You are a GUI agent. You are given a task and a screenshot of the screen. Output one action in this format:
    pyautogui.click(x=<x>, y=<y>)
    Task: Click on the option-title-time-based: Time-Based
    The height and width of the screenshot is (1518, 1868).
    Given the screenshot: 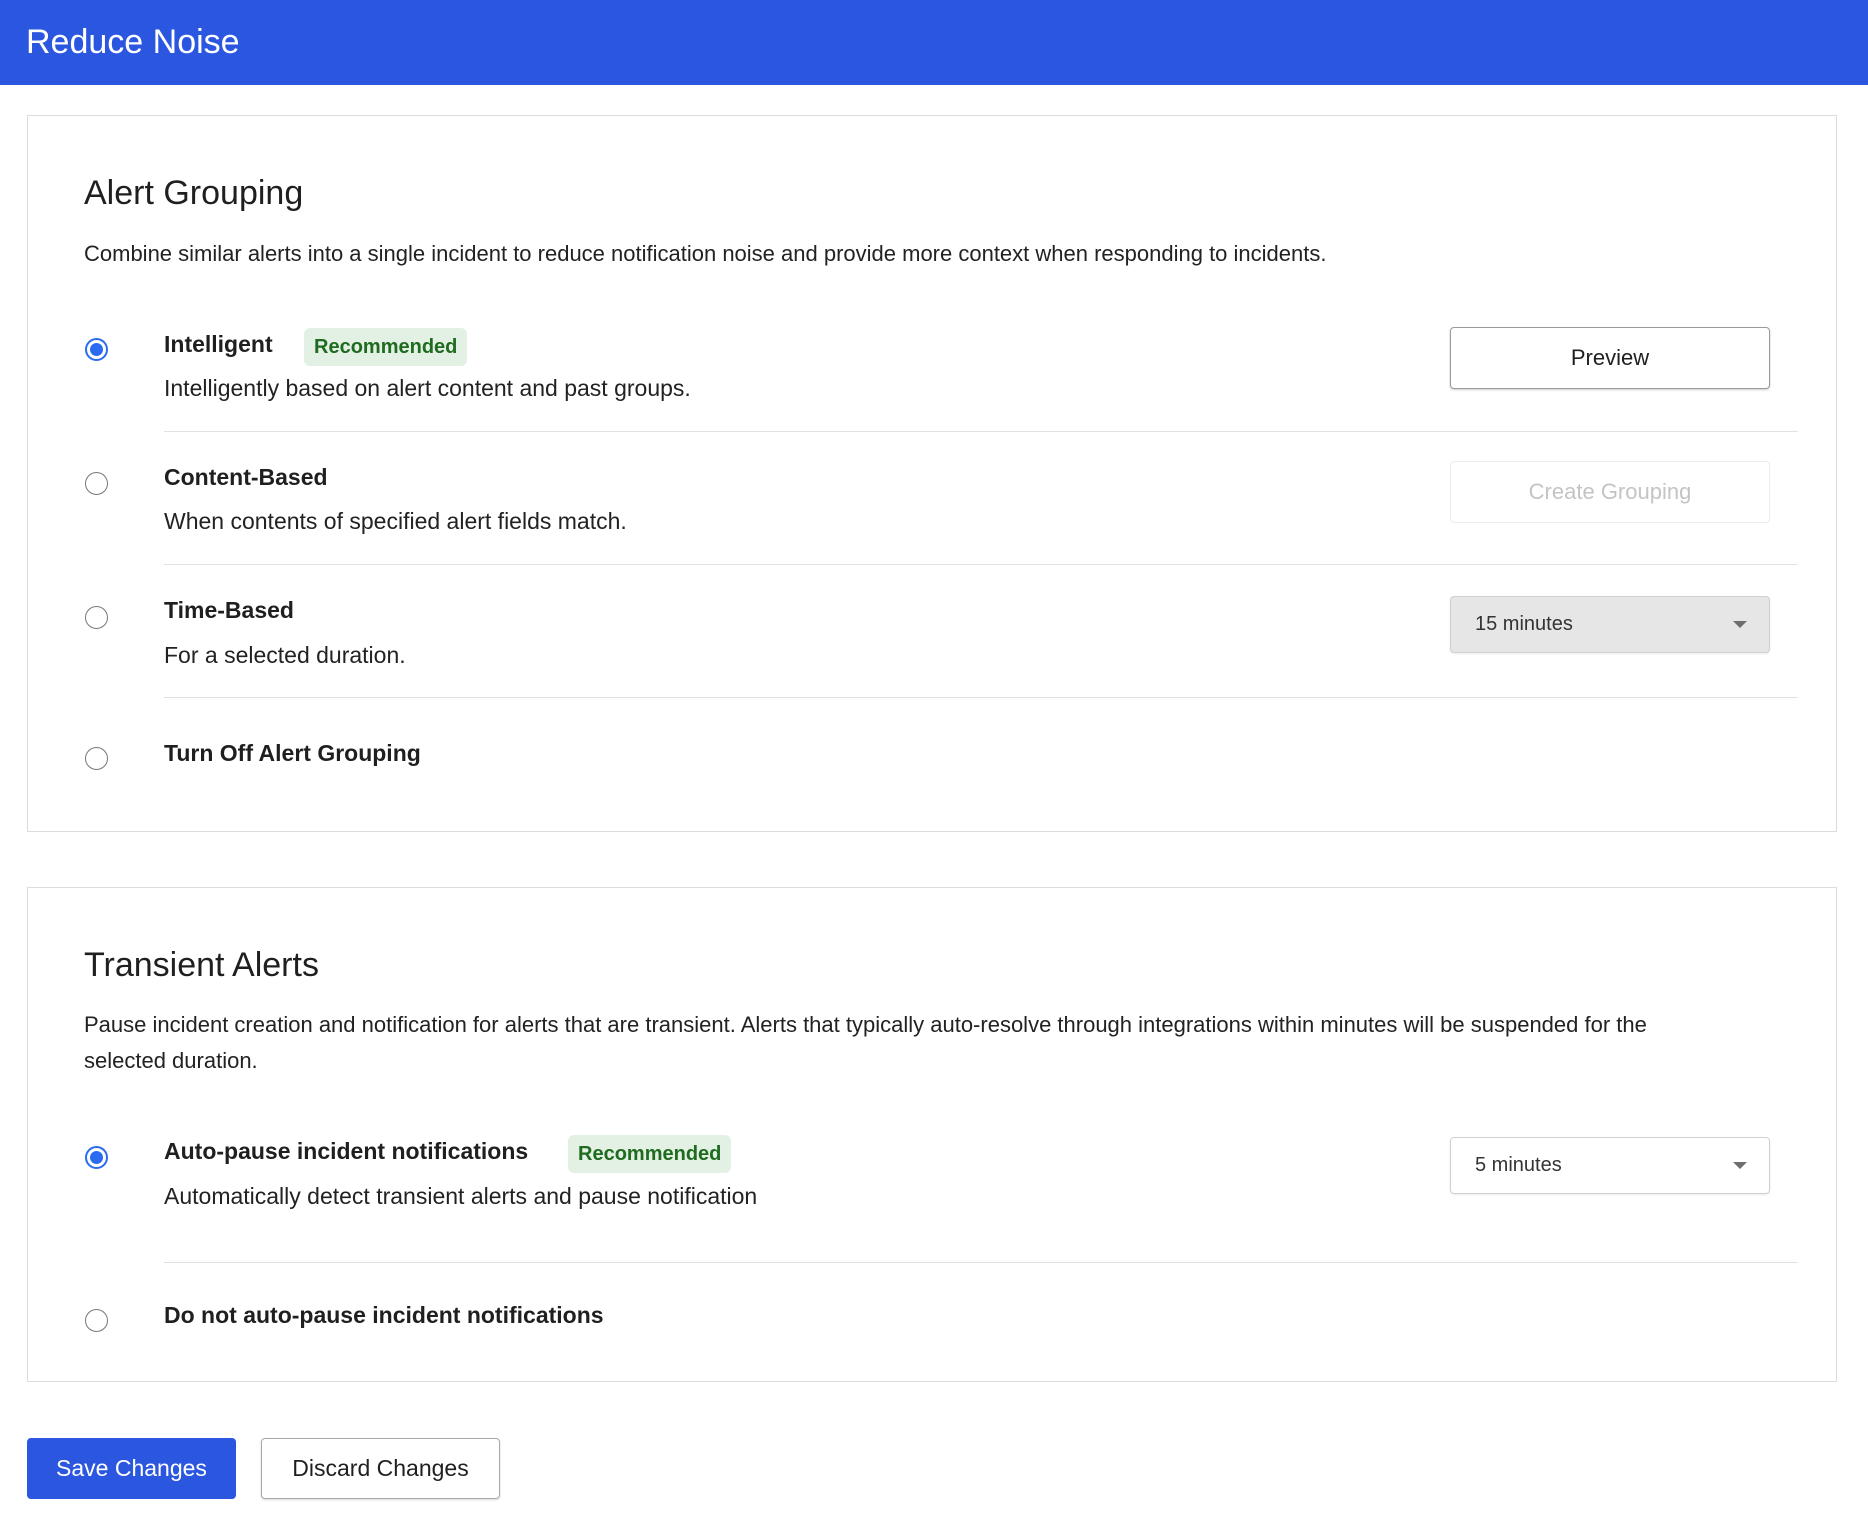 What is the action you would take?
    pyautogui.click(x=229, y=610)
    